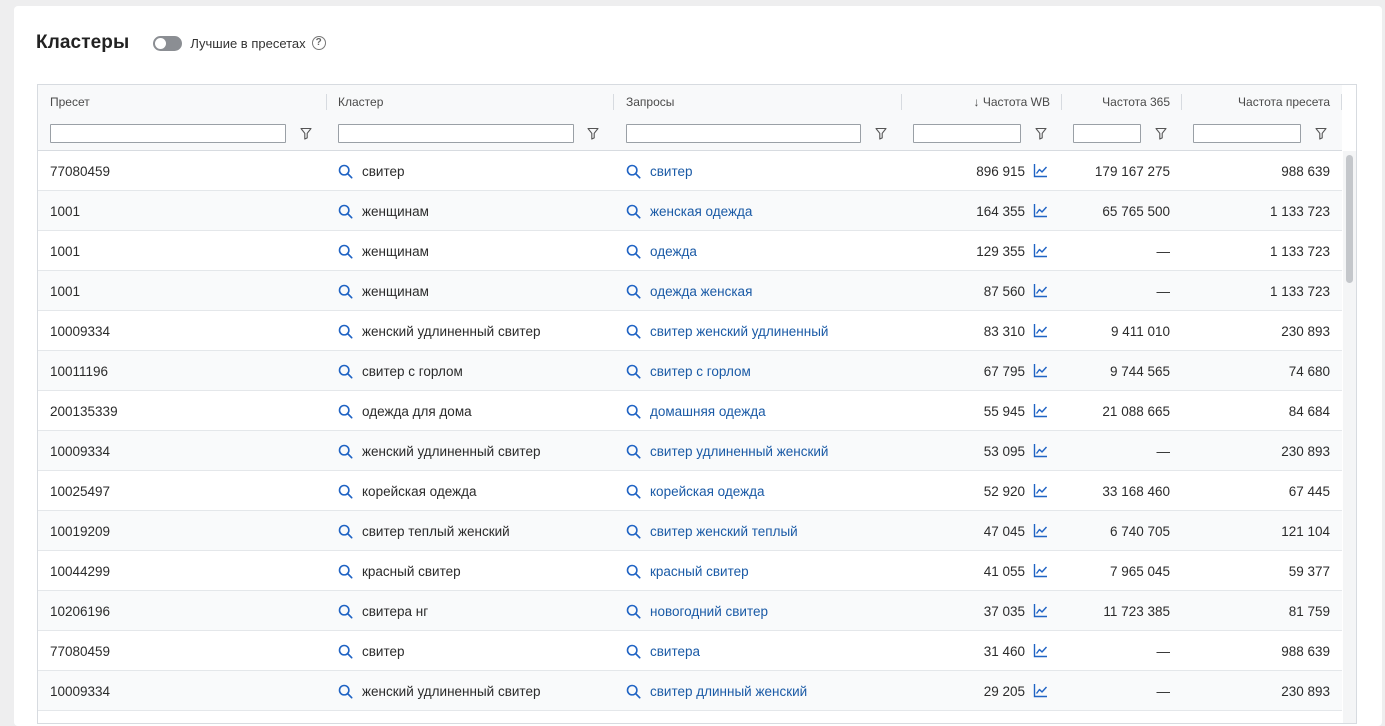 This screenshot has height=726, width=1385. What do you see at coordinates (168, 43) in the screenshot?
I see `best-in-presets-toggle` at bounding box center [168, 43].